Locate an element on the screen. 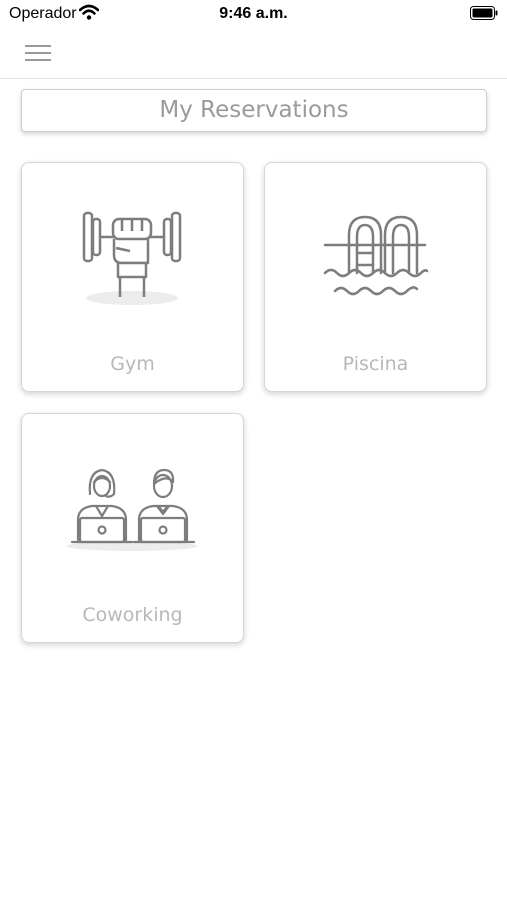  coworking-people-icon is located at coordinates (132, 509).